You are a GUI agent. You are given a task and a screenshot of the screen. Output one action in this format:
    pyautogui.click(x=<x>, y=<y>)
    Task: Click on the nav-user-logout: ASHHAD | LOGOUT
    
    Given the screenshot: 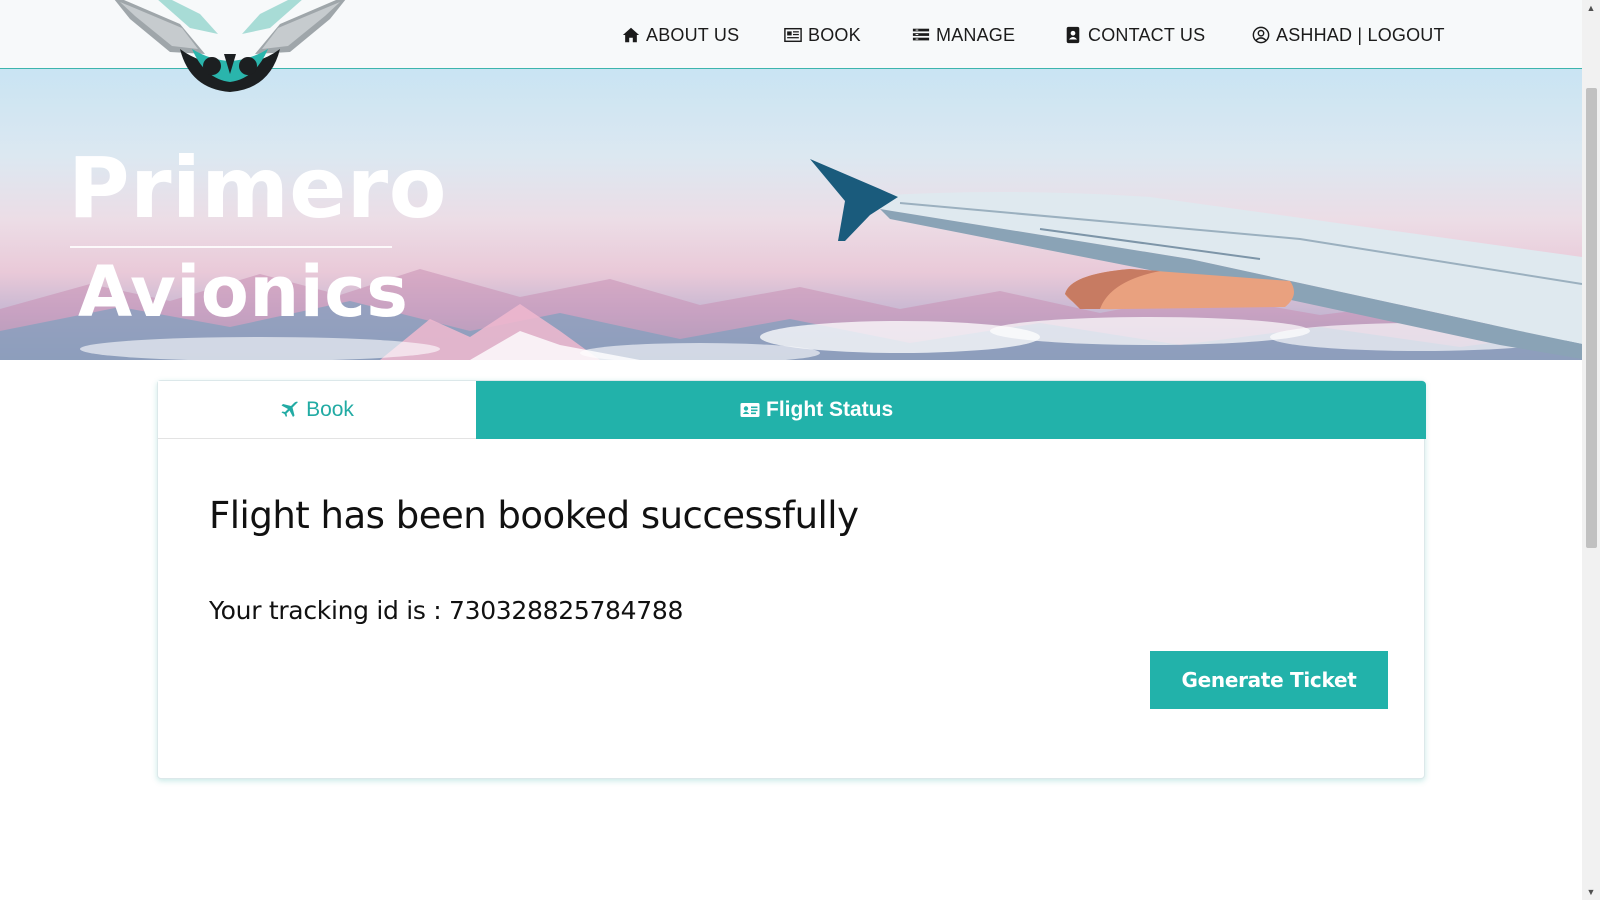 What is the action you would take?
    pyautogui.click(x=1348, y=35)
    